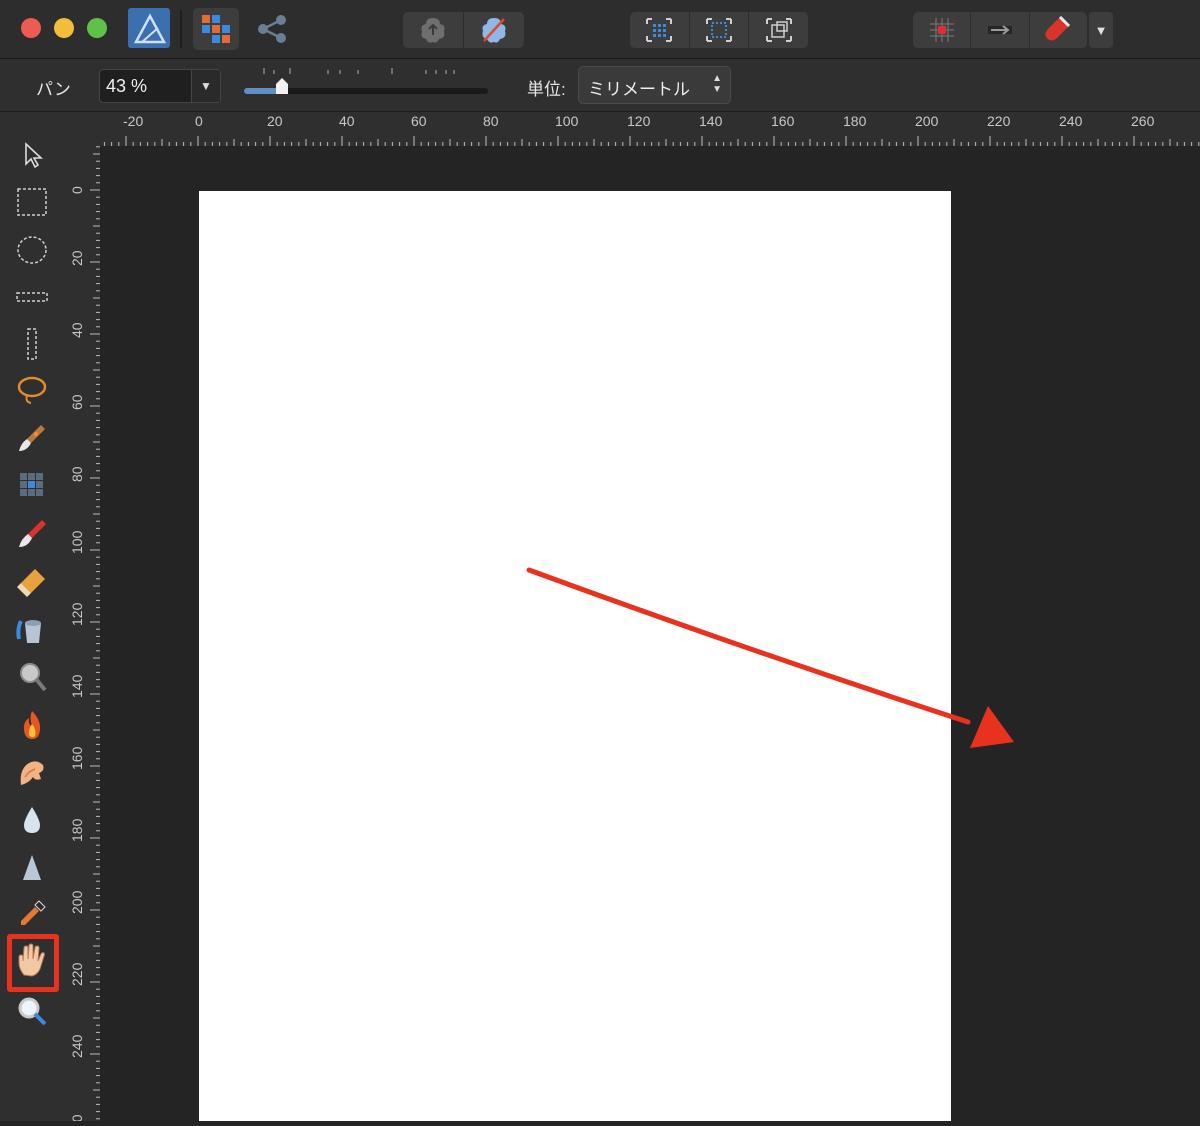 The width and height of the screenshot is (1200, 1126). I want to click on dodge-icon, so click(32, 677).